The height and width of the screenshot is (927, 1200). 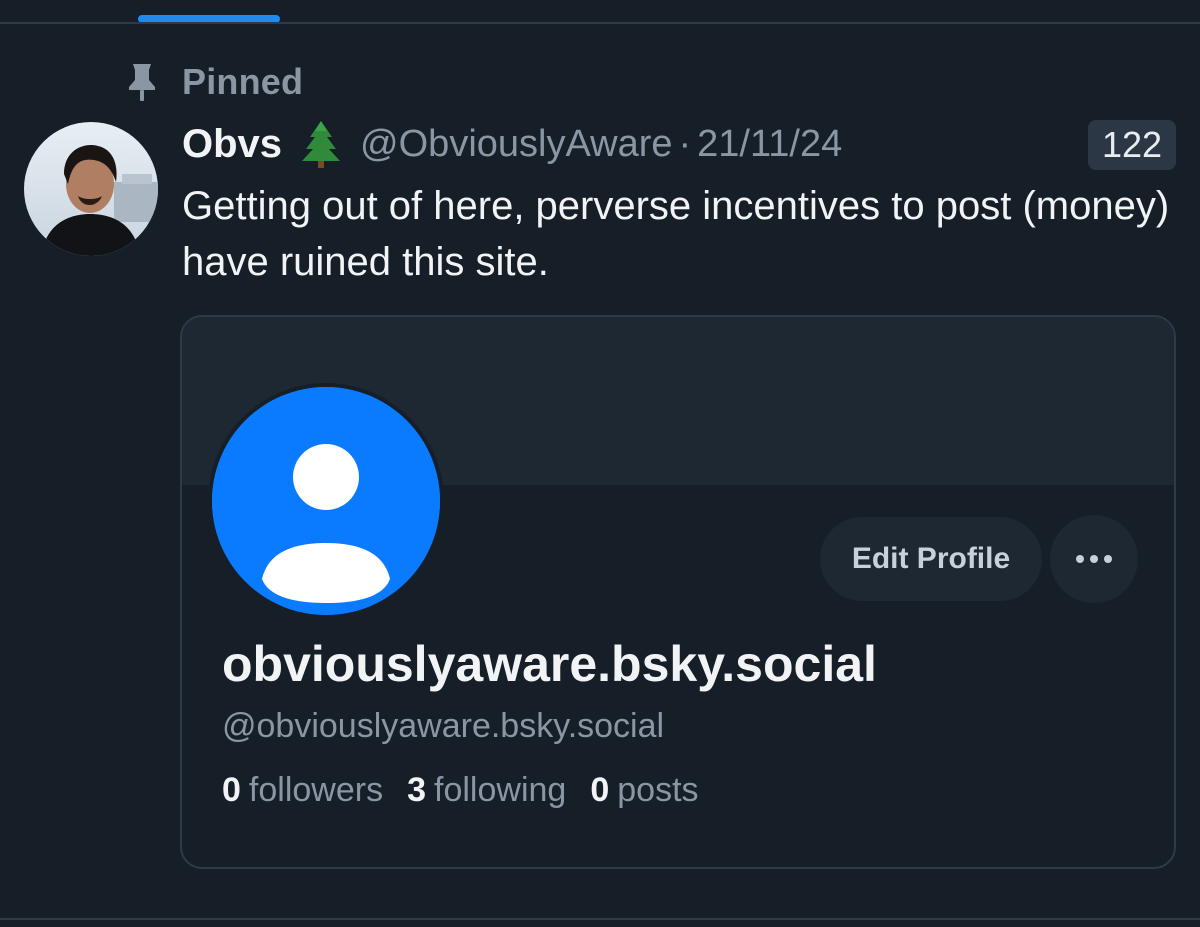 I want to click on pin-icon, so click(x=142, y=82).